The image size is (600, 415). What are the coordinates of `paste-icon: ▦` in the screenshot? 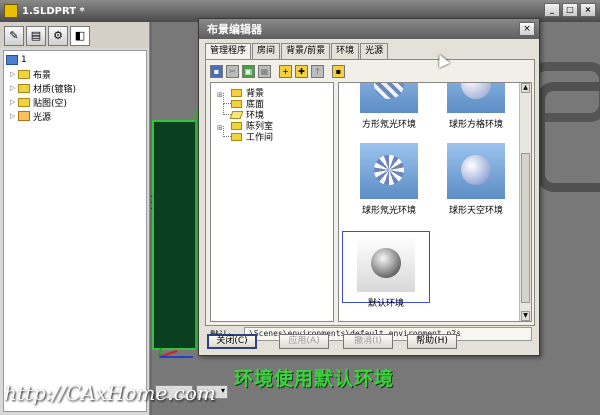 It's located at (264, 71).